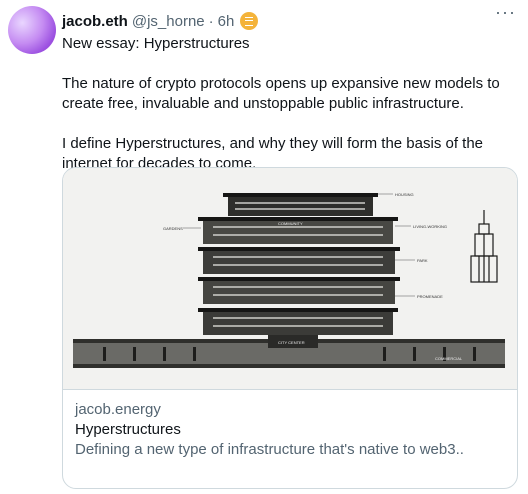 Image resolution: width=528 pixels, height=494 pixels. I want to click on svg-text: COMMERCIAL, so click(449, 358).